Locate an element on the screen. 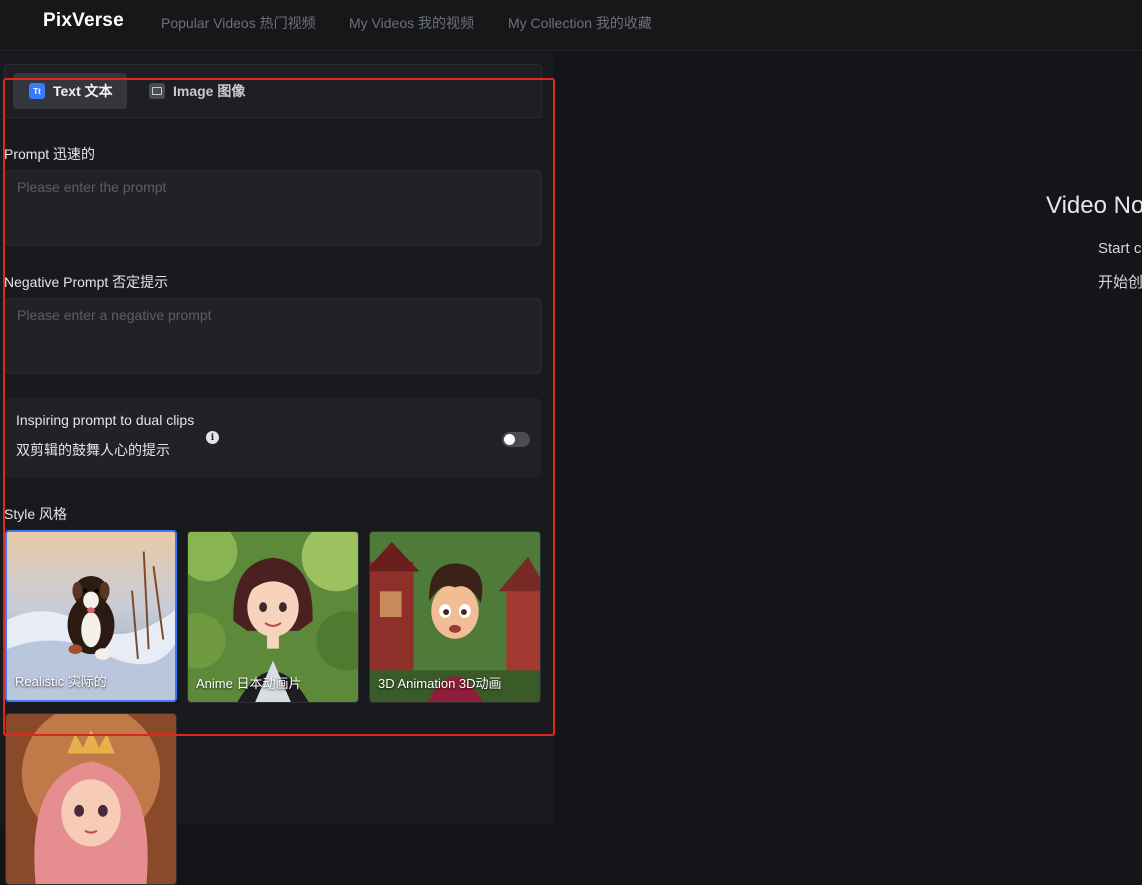 The width and height of the screenshot is (1142, 885). style-label: Style 风格 is located at coordinates (36, 514).